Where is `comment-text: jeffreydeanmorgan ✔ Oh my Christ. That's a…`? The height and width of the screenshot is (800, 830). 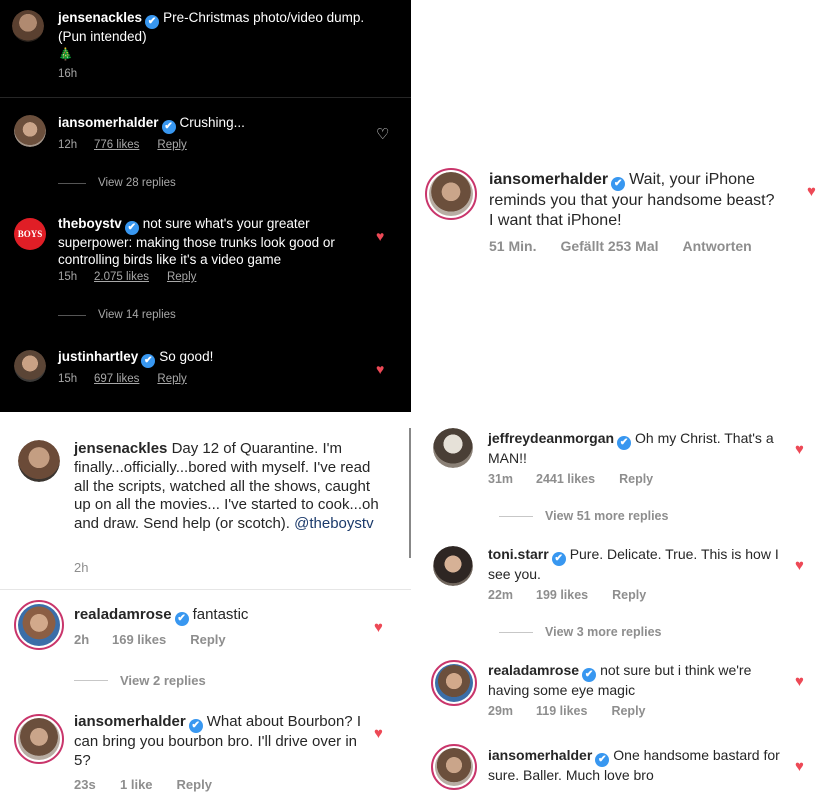
comment-text: jeffreydeanmorgan ✔ Oh my Christ. That's a… is located at coordinates (638, 449).